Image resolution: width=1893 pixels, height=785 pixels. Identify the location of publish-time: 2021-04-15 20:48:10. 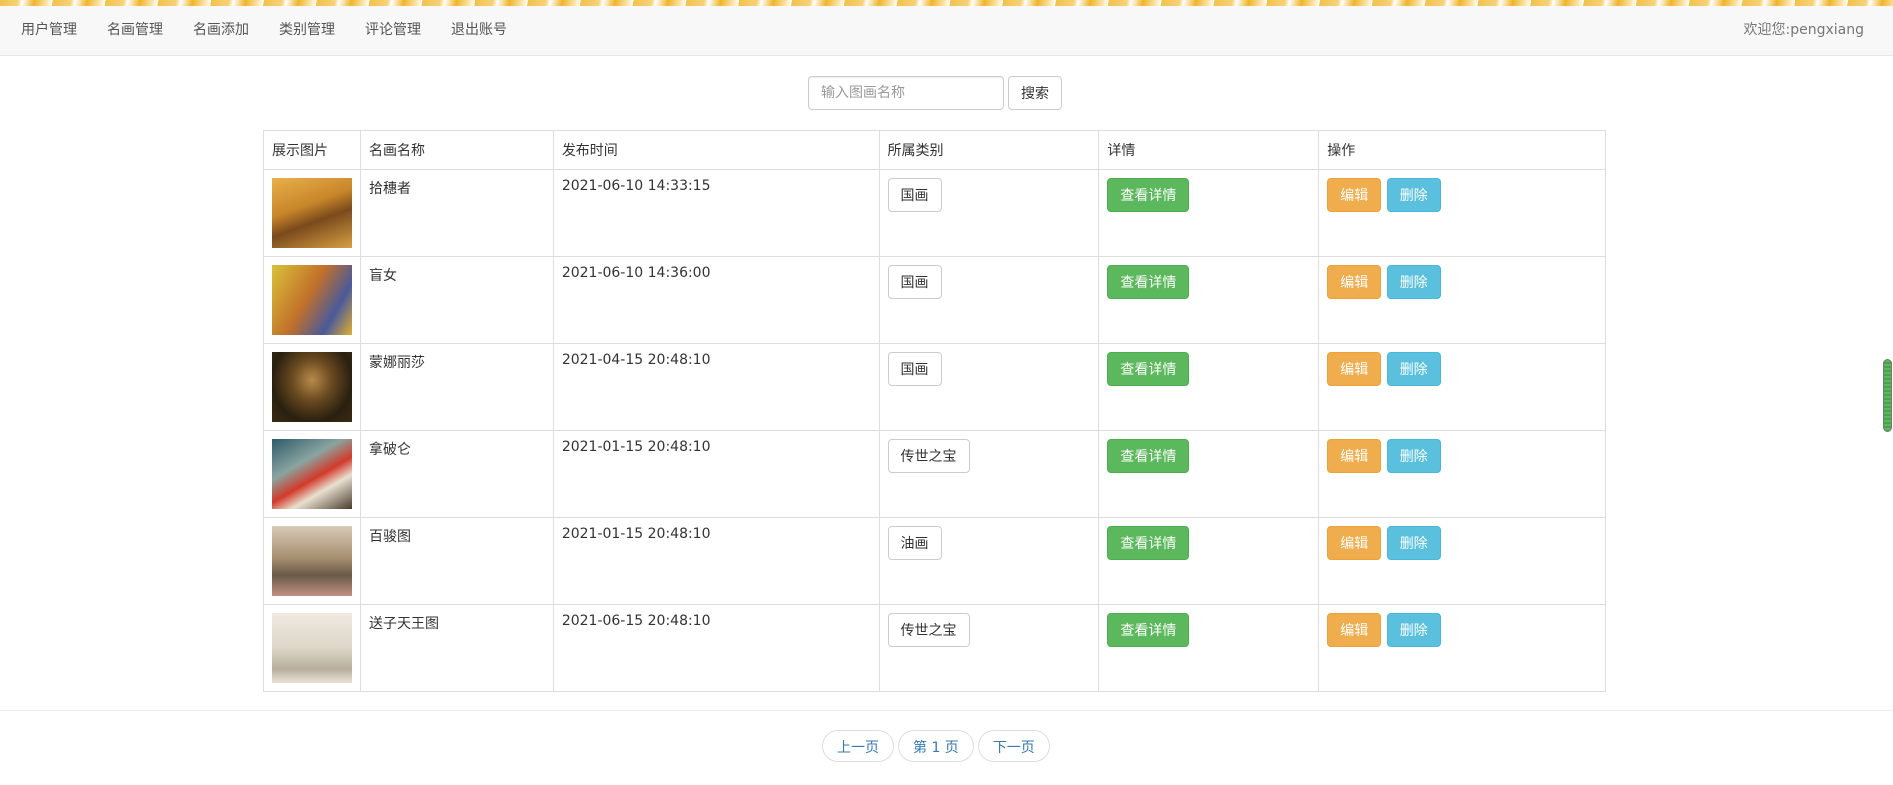
(716, 387).